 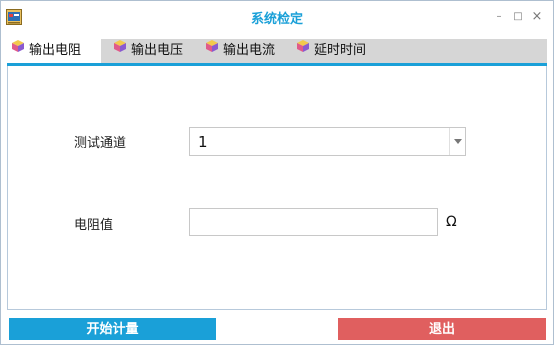 I want to click on chevron-down-icon, so click(x=458, y=141).